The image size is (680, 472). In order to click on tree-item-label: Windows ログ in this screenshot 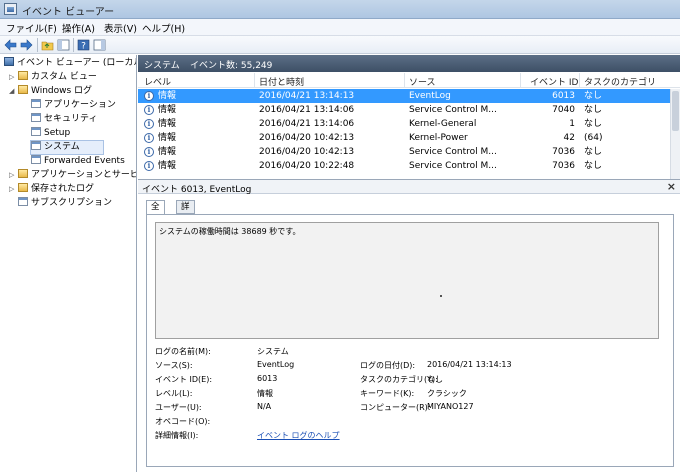, I will do `click(62, 91)`.